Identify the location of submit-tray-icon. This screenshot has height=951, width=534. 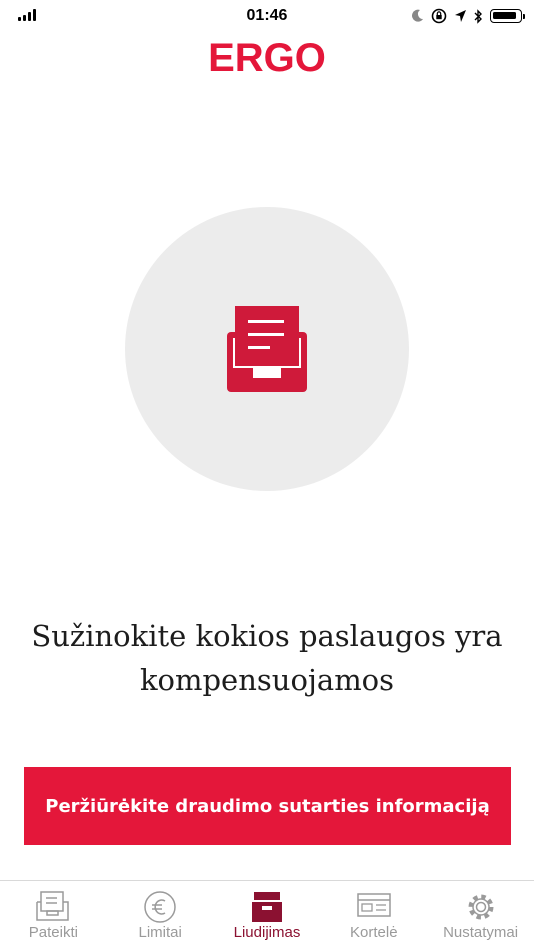
(53, 906).